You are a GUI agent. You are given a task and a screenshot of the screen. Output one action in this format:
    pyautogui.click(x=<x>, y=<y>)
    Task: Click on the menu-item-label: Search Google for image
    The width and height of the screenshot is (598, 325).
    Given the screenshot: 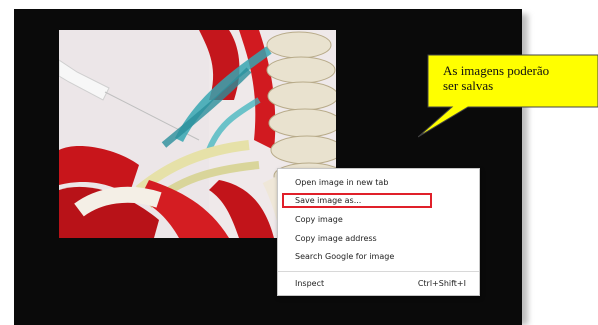 What is the action you would take?
    pyautogui.click(x=345, y=256)
    